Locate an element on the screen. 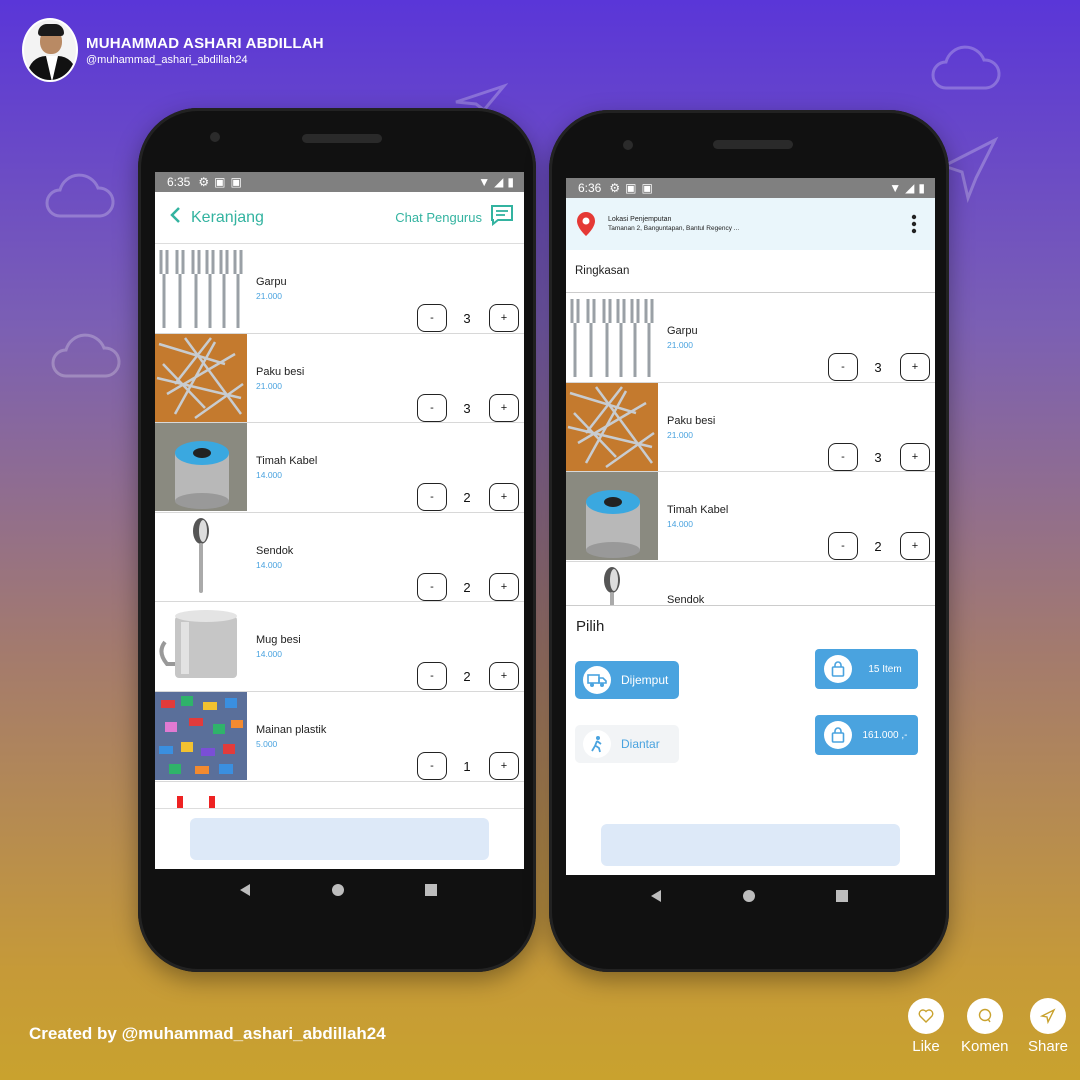 Image resolution: width=1080 pixels, height=1080 pixels. more-vert-icon is located at coordinates (914, 224).